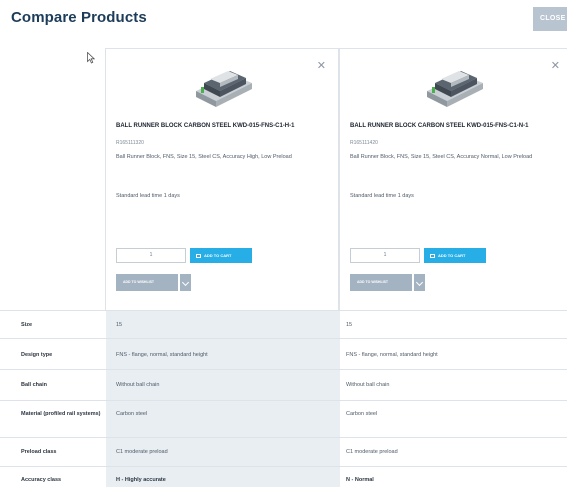  Describe the element at coordinates (39, 452) in the screenshot. I see `spec-label: Preload class` at that location.